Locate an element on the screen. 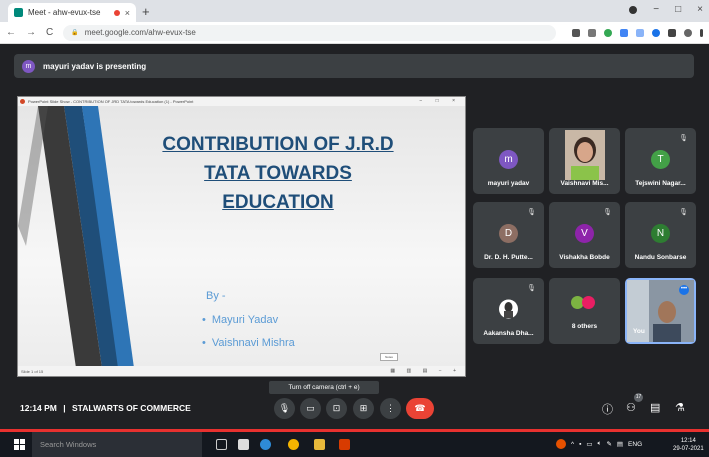 This screenshot has width=709, height=457. view-controls: ▦ ▥ ▤ − + is located at coordinates (425, 371).